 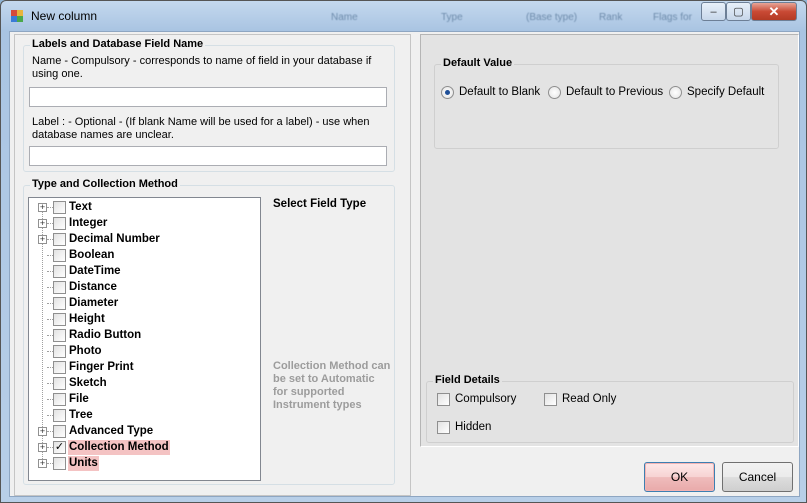 I want to click on tree-item-label: Diameter, so click(x=93, y=303).